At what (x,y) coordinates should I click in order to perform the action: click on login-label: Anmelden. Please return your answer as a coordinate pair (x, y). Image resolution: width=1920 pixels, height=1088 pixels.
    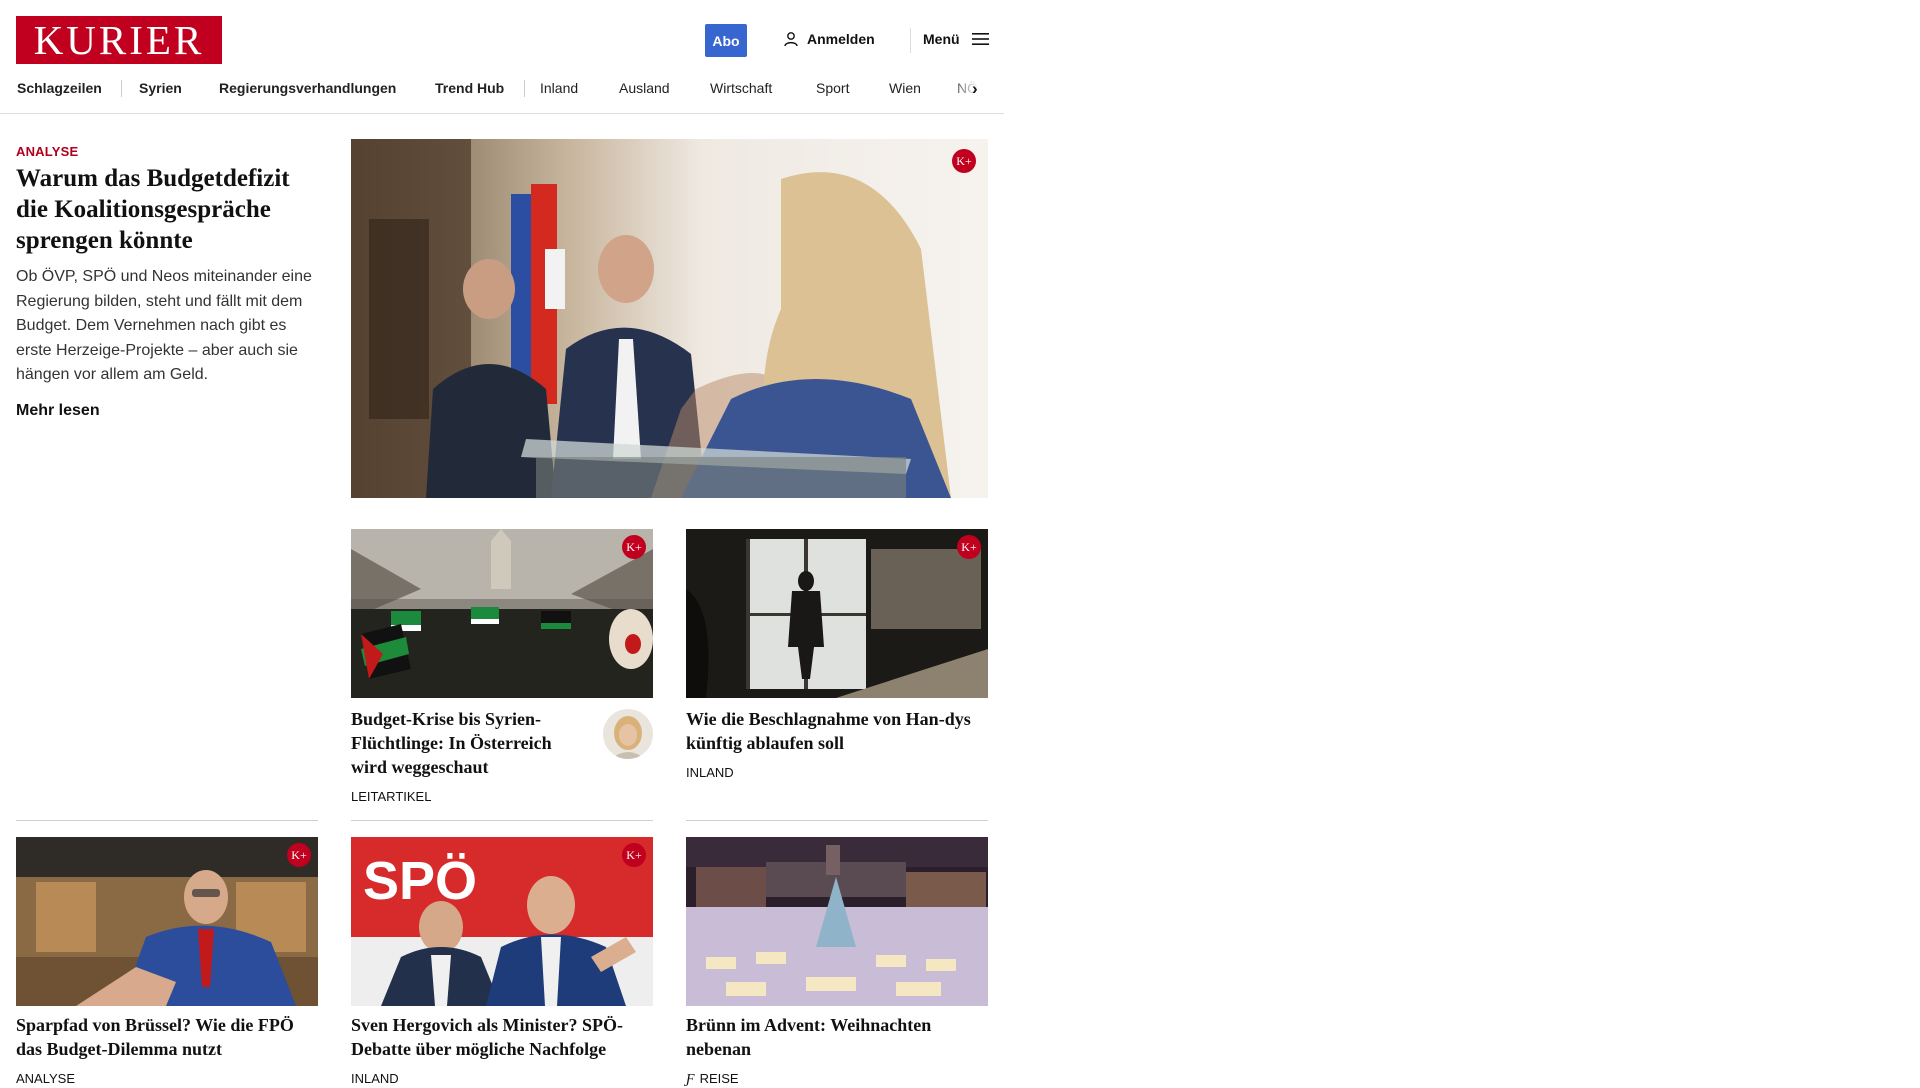
    Looking at the image, I should click on (841, 39).